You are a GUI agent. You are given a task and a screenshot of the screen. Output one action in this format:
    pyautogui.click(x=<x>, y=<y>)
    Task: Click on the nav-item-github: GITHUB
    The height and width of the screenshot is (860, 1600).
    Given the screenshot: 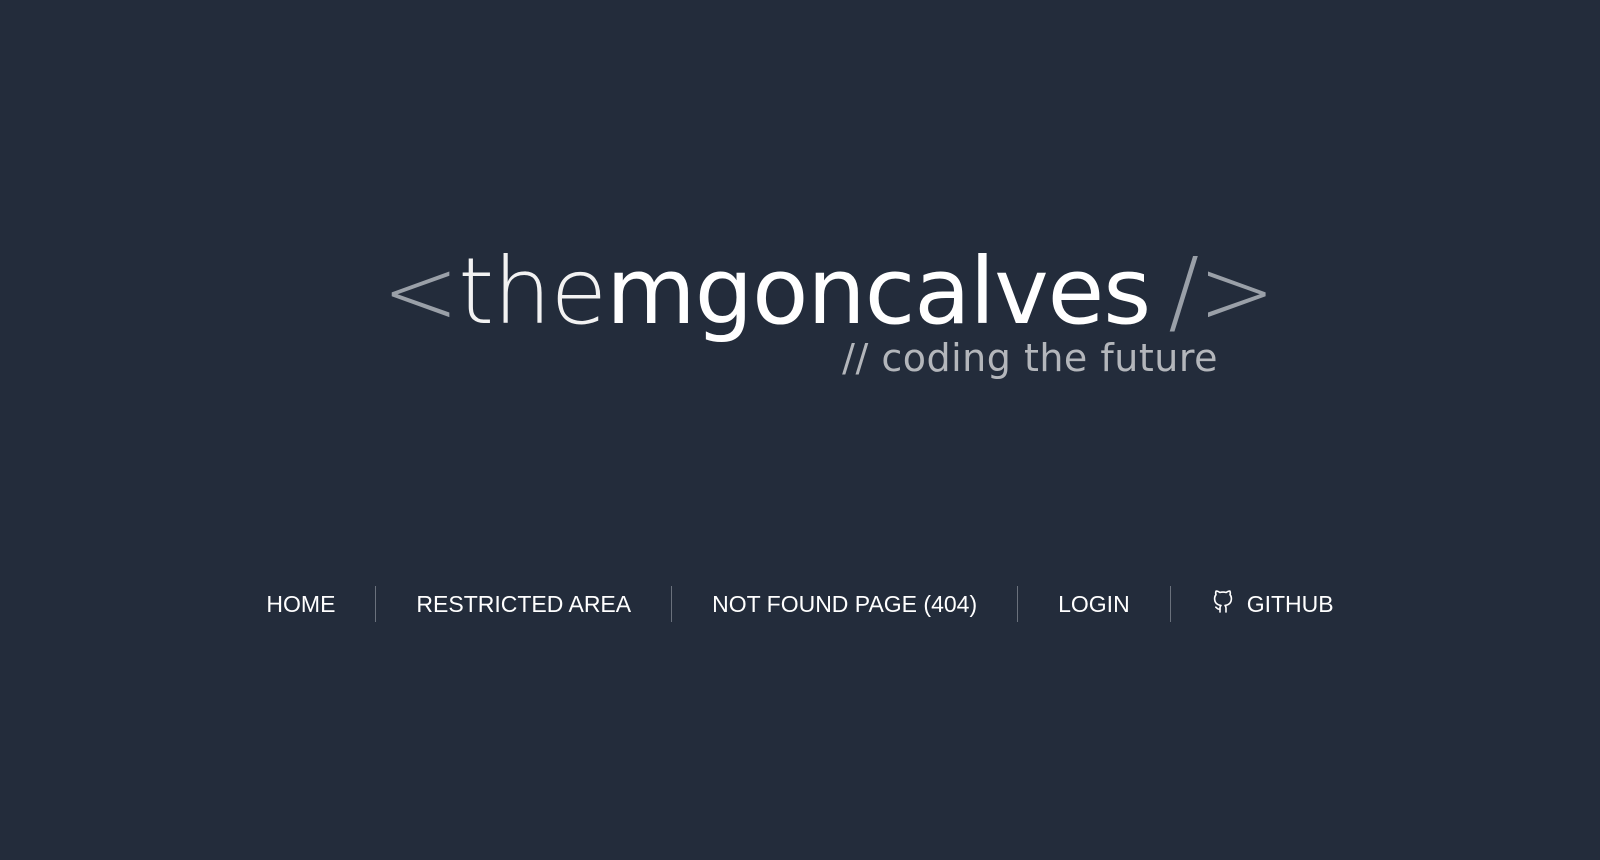 What is the action you would take?
    pyautogui.click(x=1272, y=604)
    